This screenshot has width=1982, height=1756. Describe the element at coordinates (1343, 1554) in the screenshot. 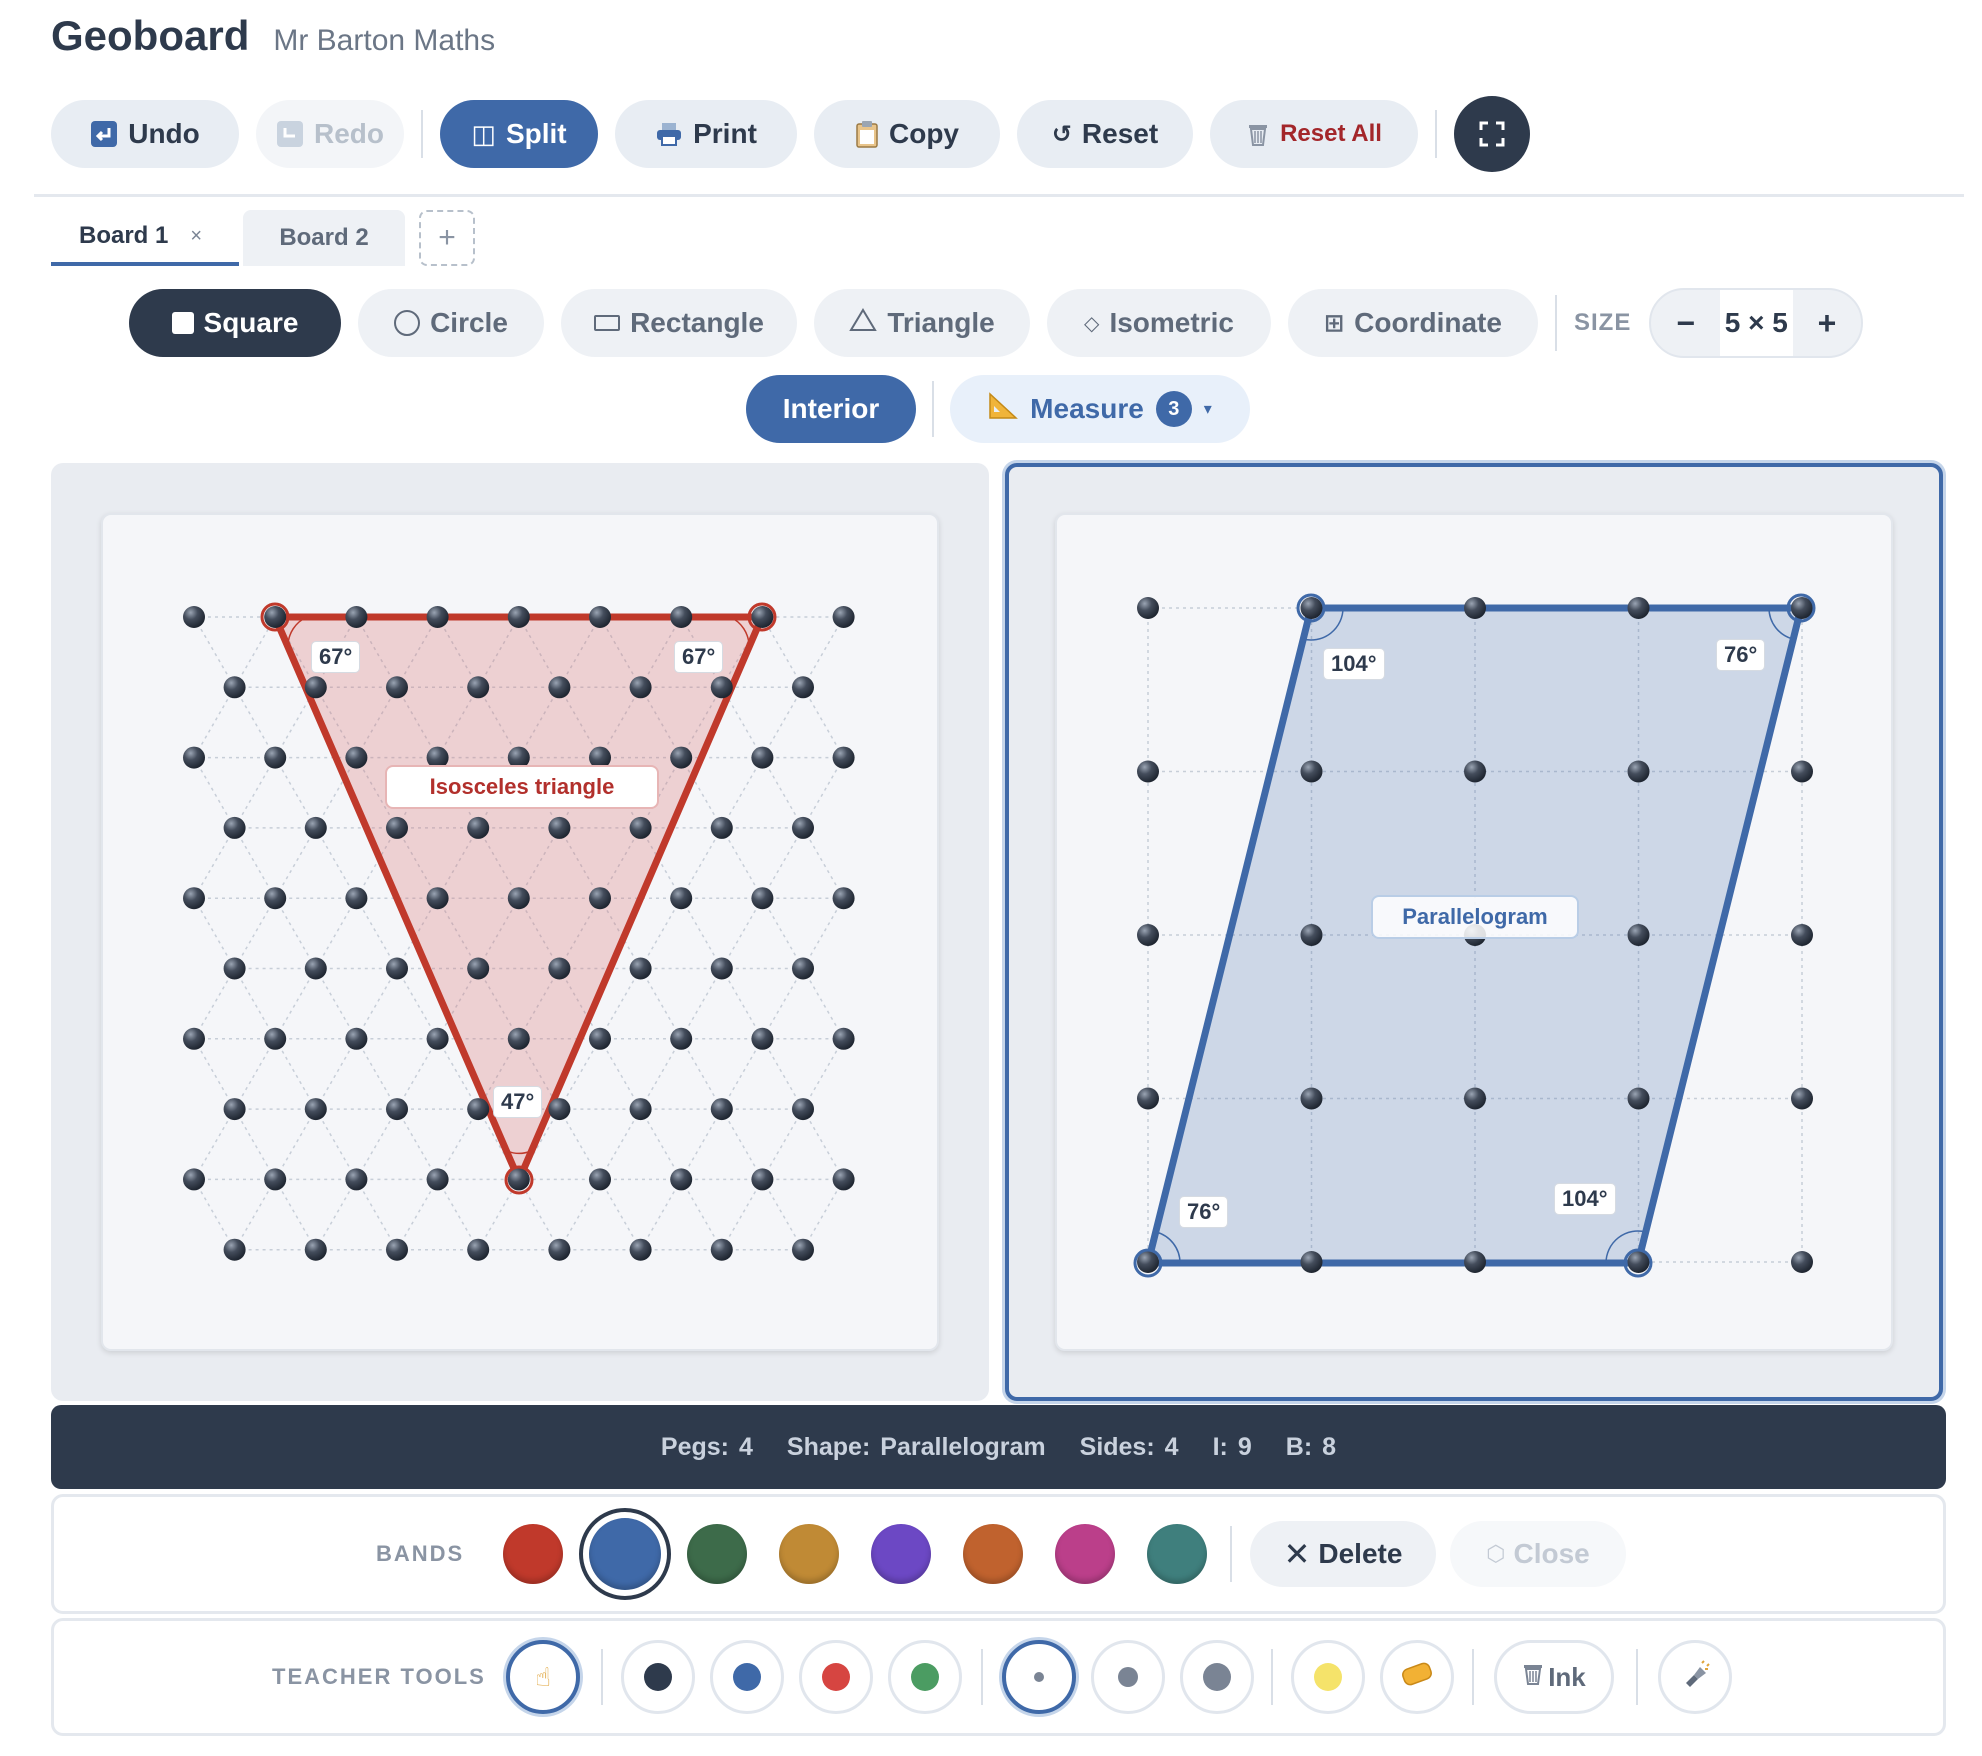

I see `delete-band-button: ✕ Delete` at that location.